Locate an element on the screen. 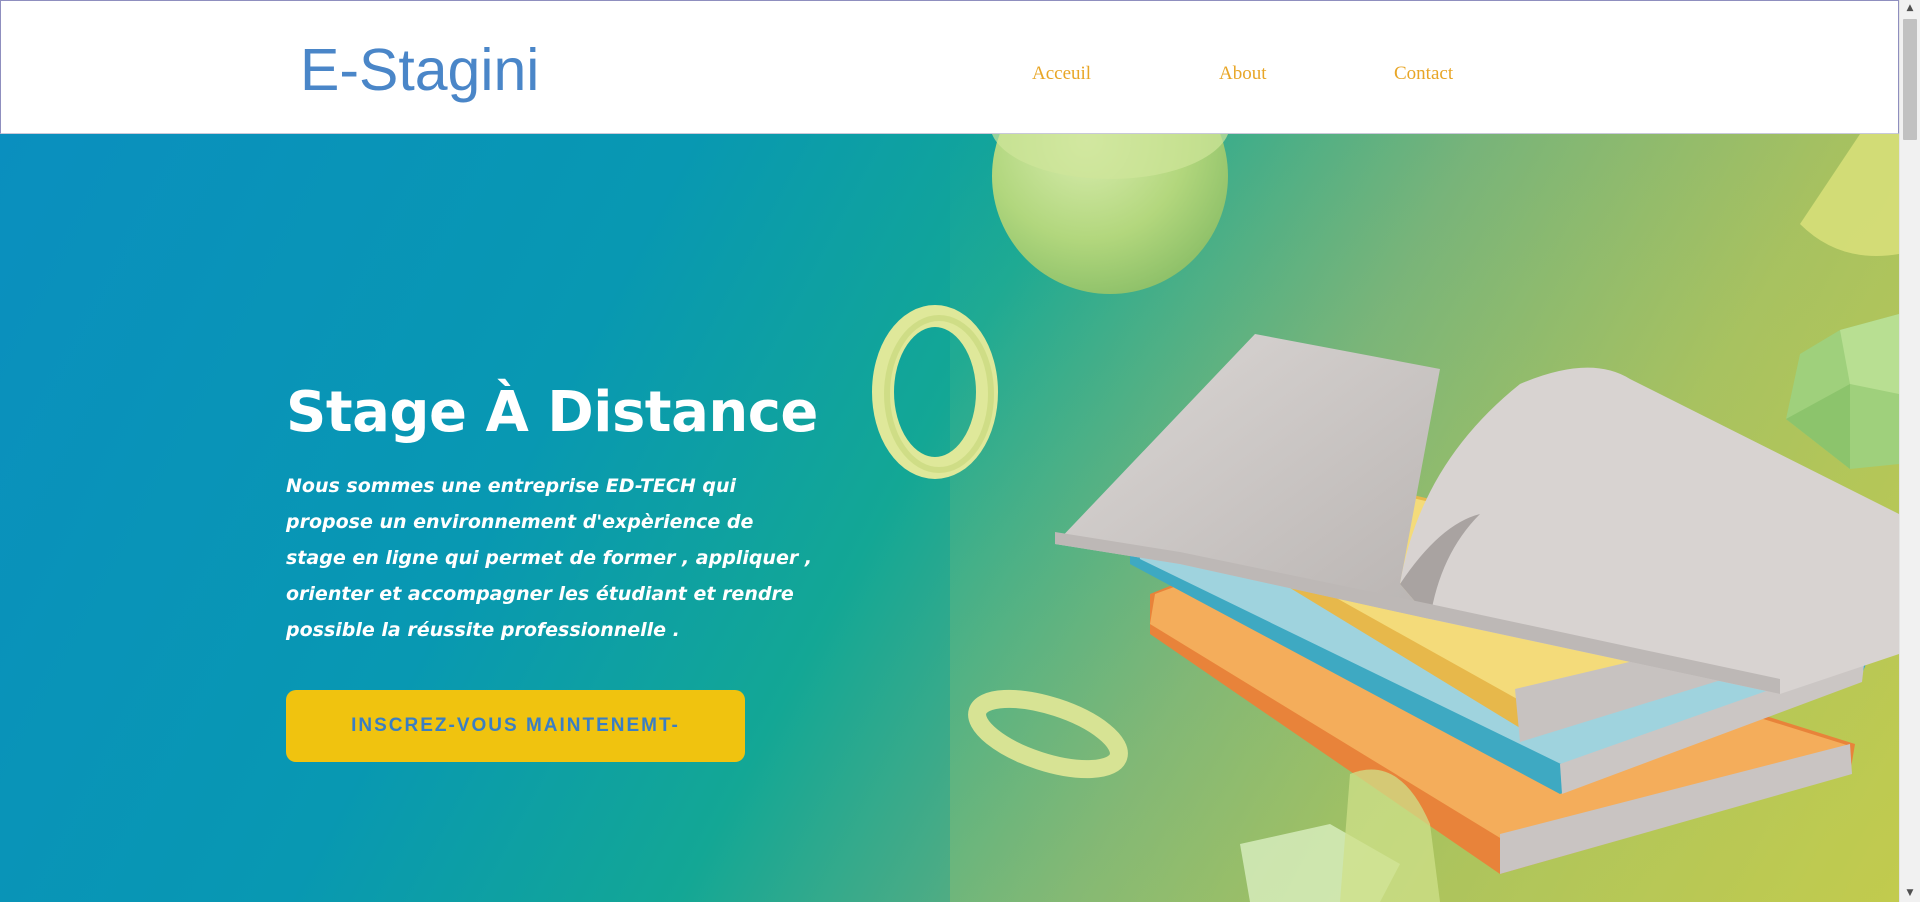  nav-link-contact: Contact is located at coordinates (1423, 74).